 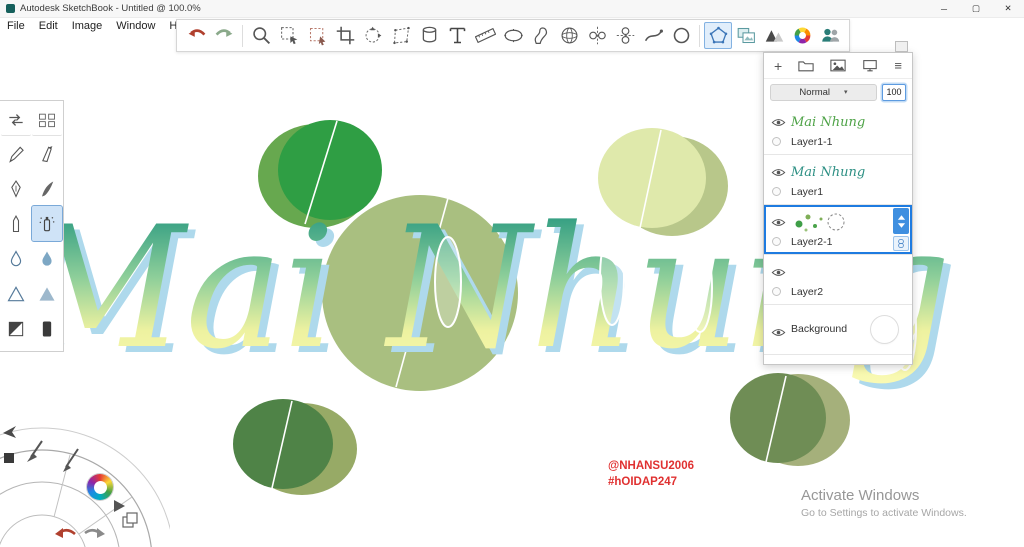 I want to click on puck-undo-icon, so click(x=65, y=533).